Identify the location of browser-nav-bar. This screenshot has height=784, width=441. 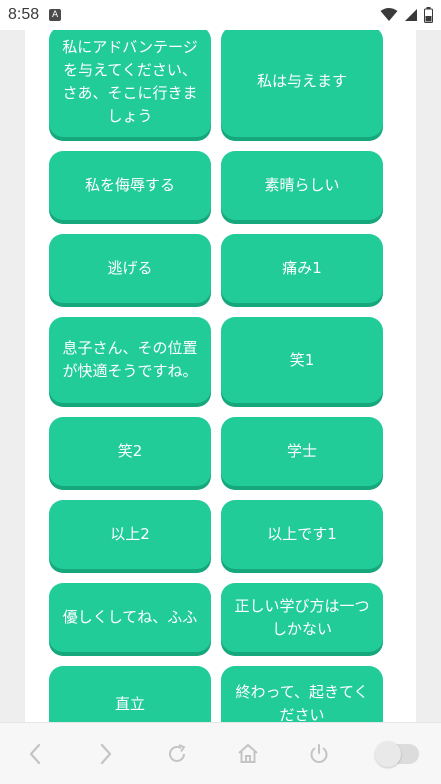
(220, 753).